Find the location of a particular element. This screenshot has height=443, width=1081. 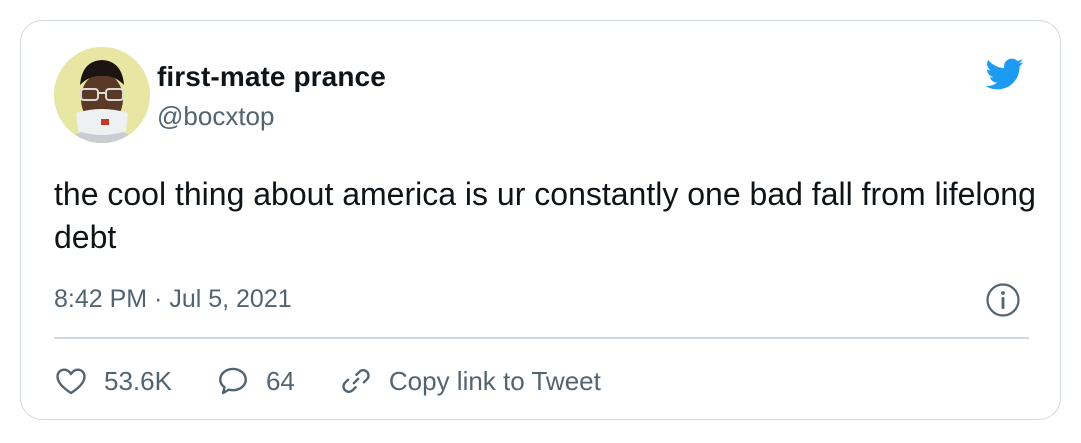

speech-bubble-icon is located at coordinates (232, 381).